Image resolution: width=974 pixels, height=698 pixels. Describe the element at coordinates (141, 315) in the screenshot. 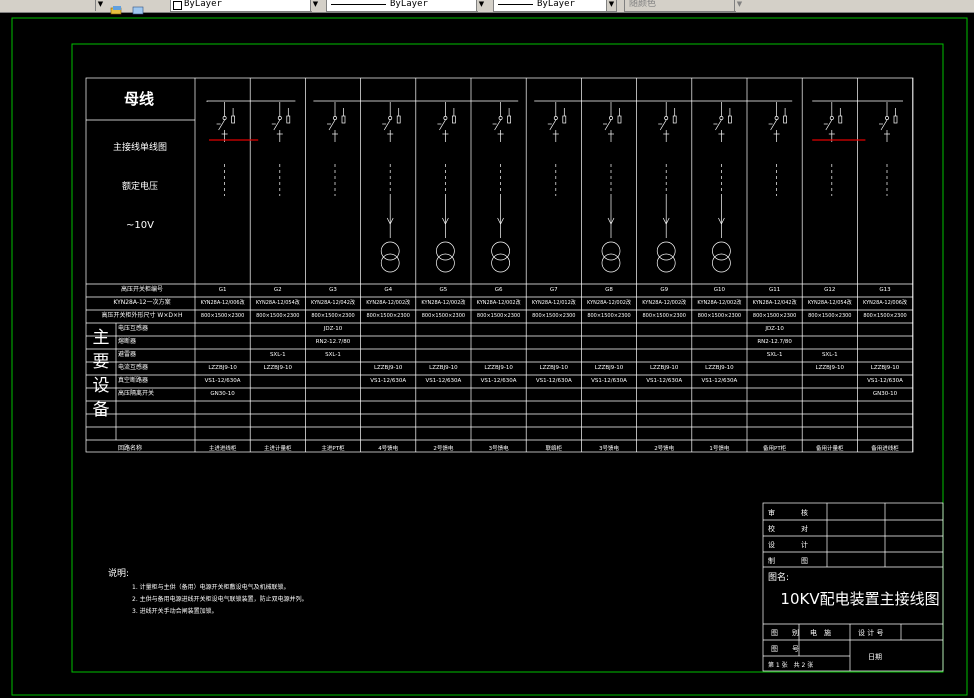

I see `dims-header: 高压开关柜外形尺寸 W×D×H` at that location.